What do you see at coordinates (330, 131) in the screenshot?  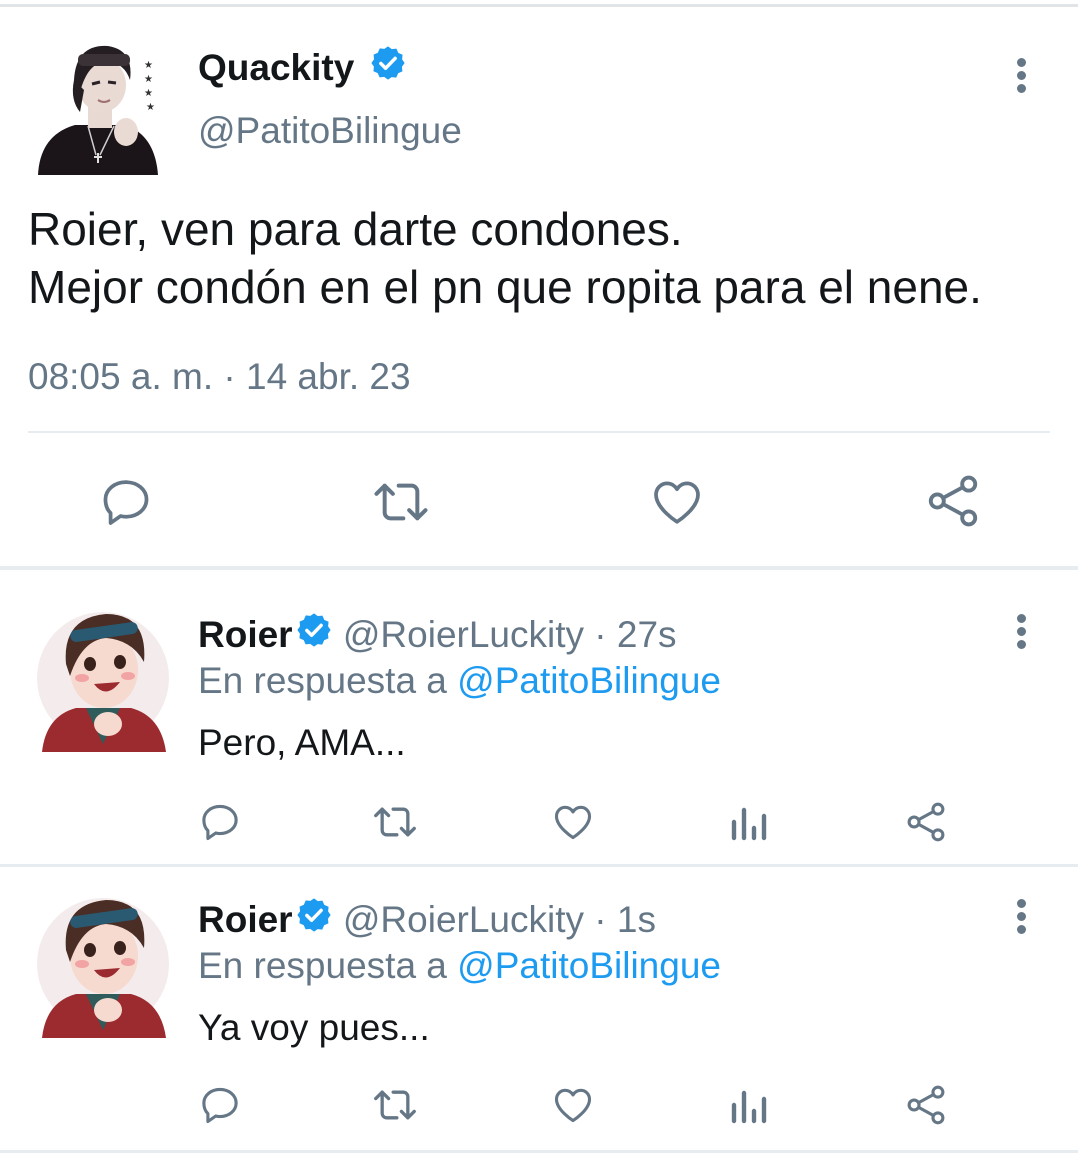 I see `author-handle: @PatitoBilingue` at bounding box center [330, 131].